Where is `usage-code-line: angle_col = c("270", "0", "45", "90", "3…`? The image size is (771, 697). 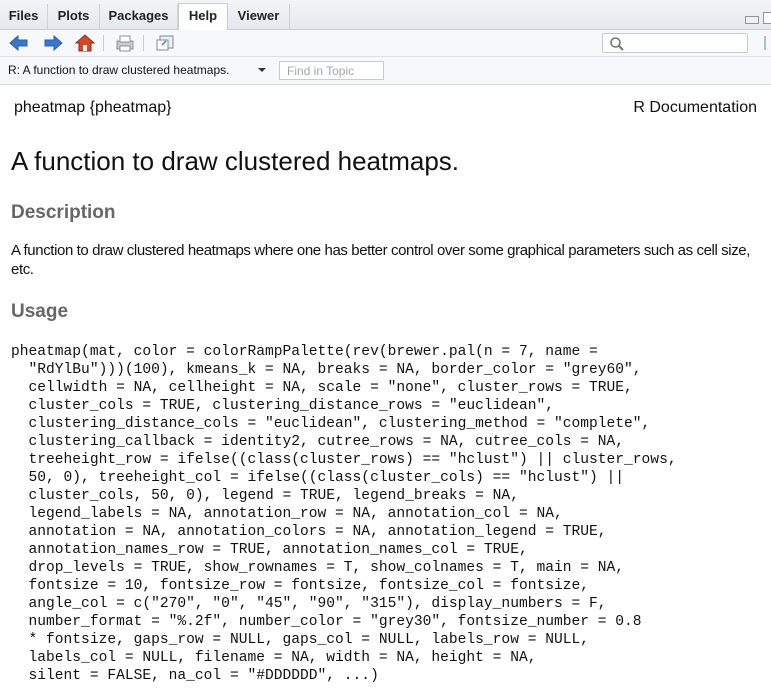 usage-code-line: angle_col = c("270", "0", "45", "90", "3… is located at coordinates (309, 604).